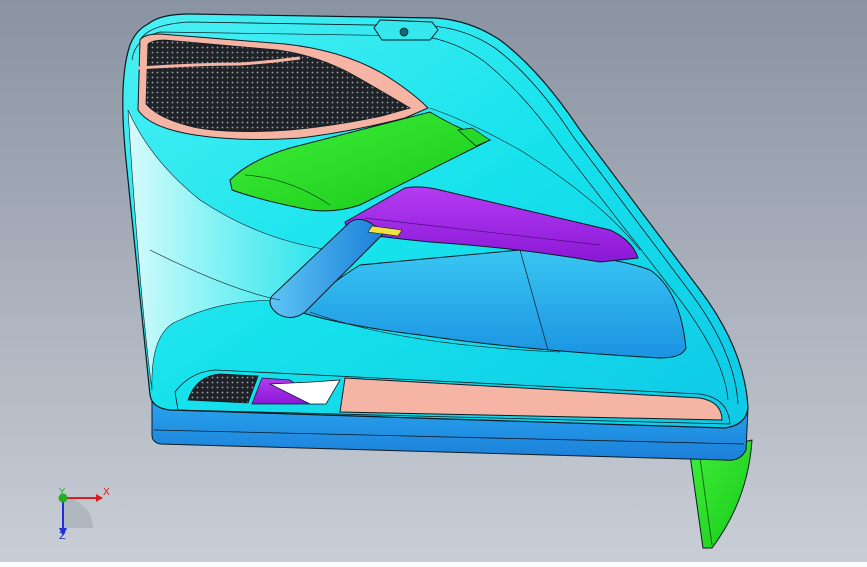 This screenshot has width=867, height=567. I want to click on triad-shadow, so click(78, 513).